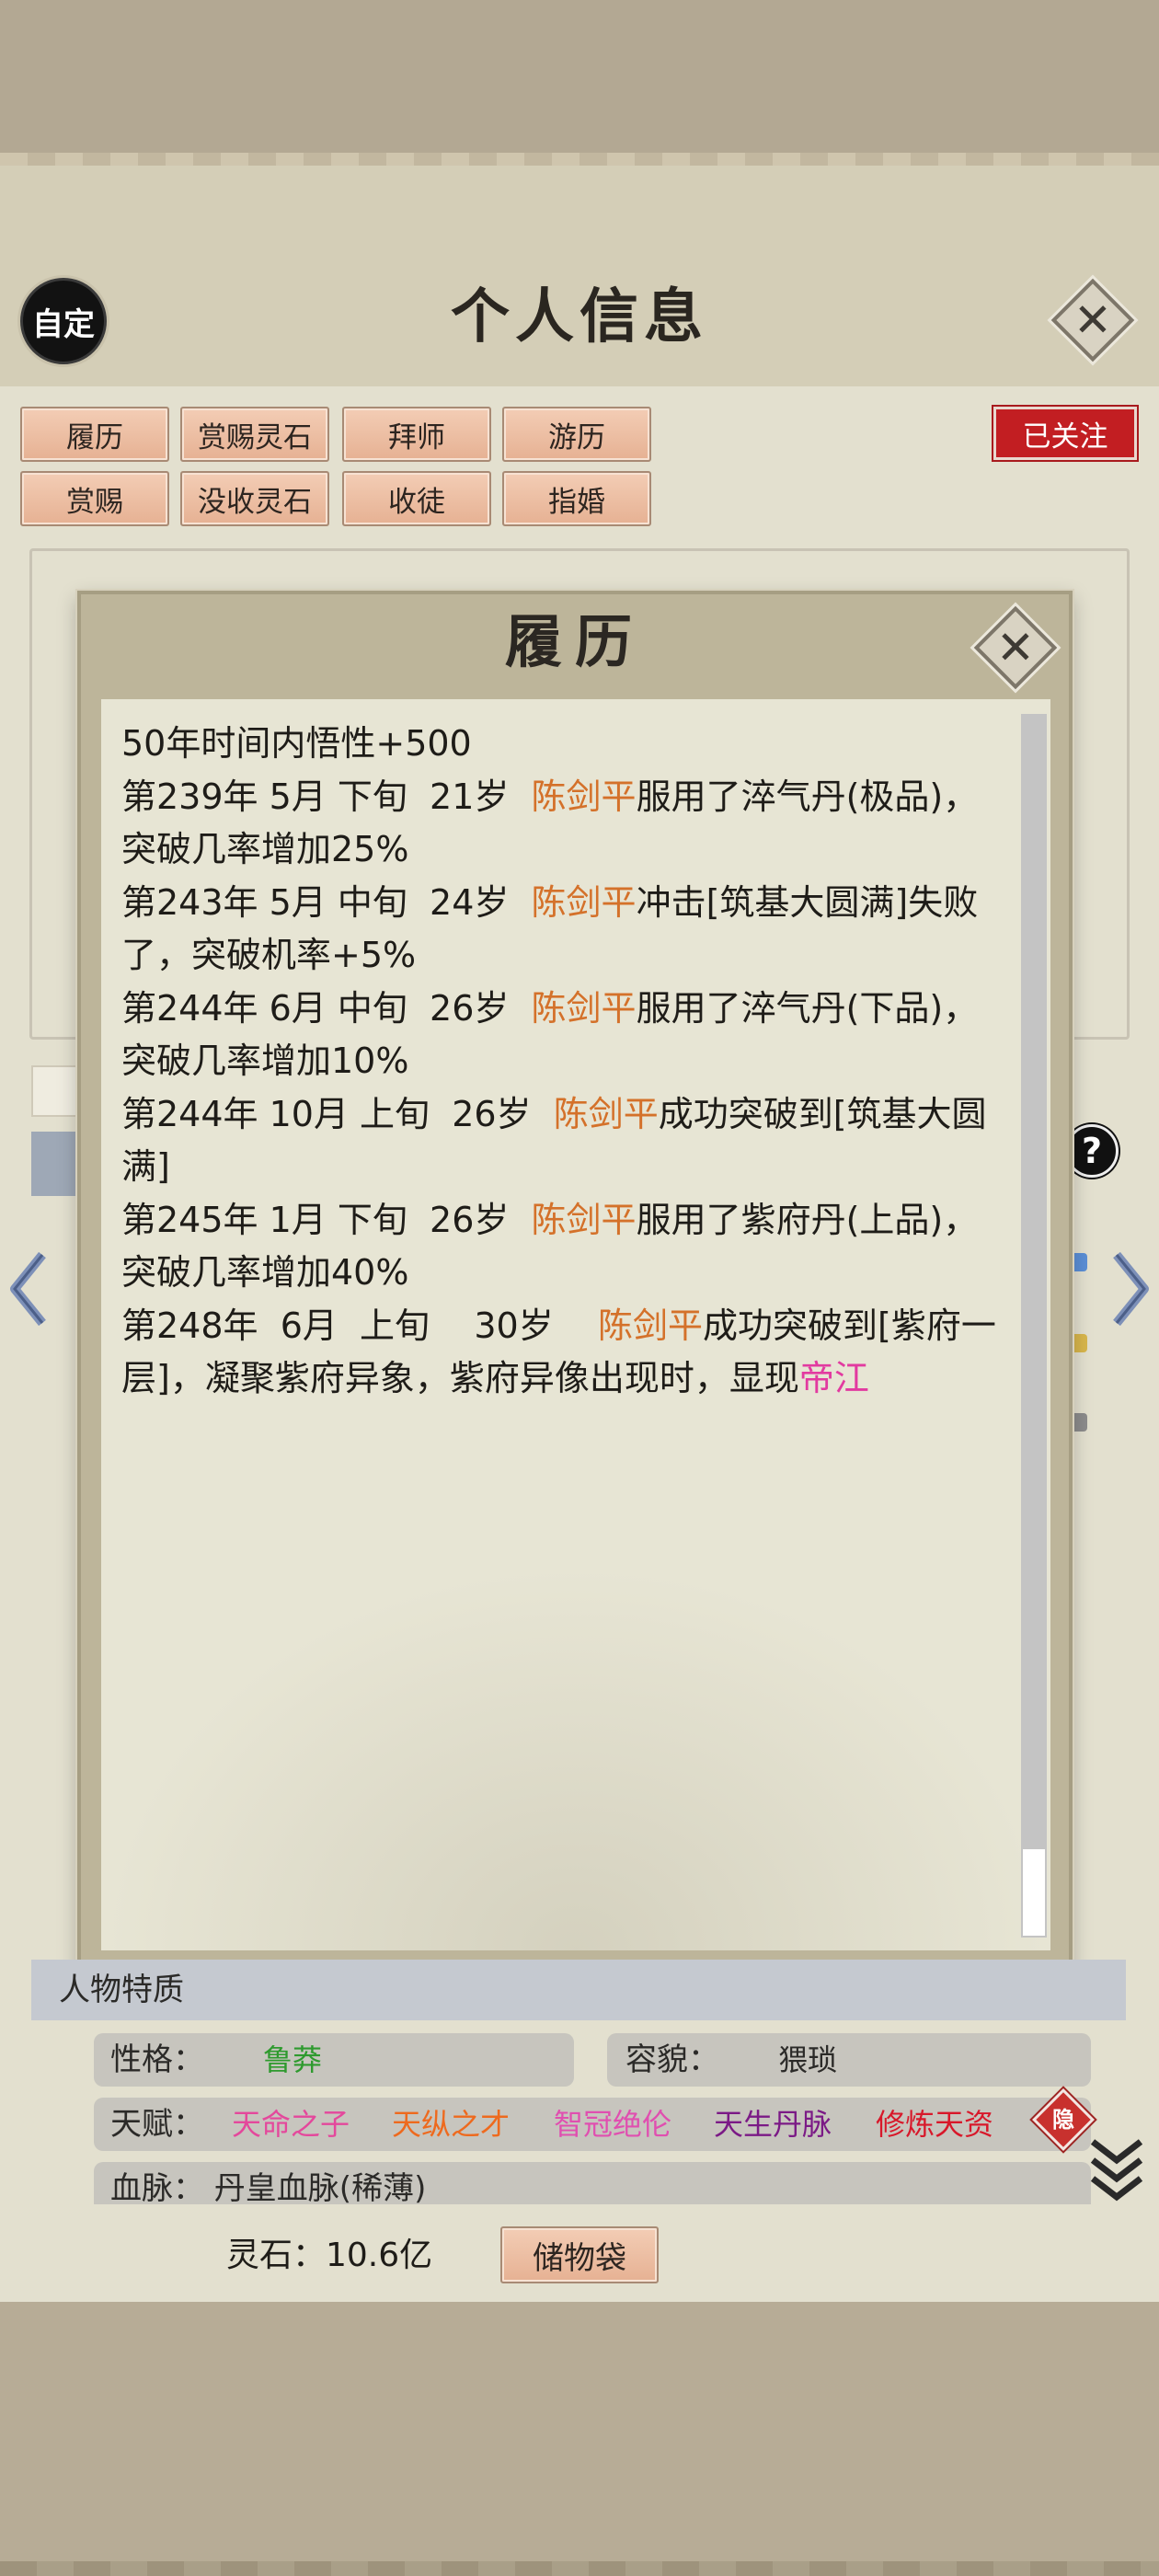 Image resolution: width=1159 pixels, height=2576 pixels. What do you see at coordinates (612, 2124) in the screenshot?
I see `talent-item: 智冠绝伦` at bounding box center [612, 2124].